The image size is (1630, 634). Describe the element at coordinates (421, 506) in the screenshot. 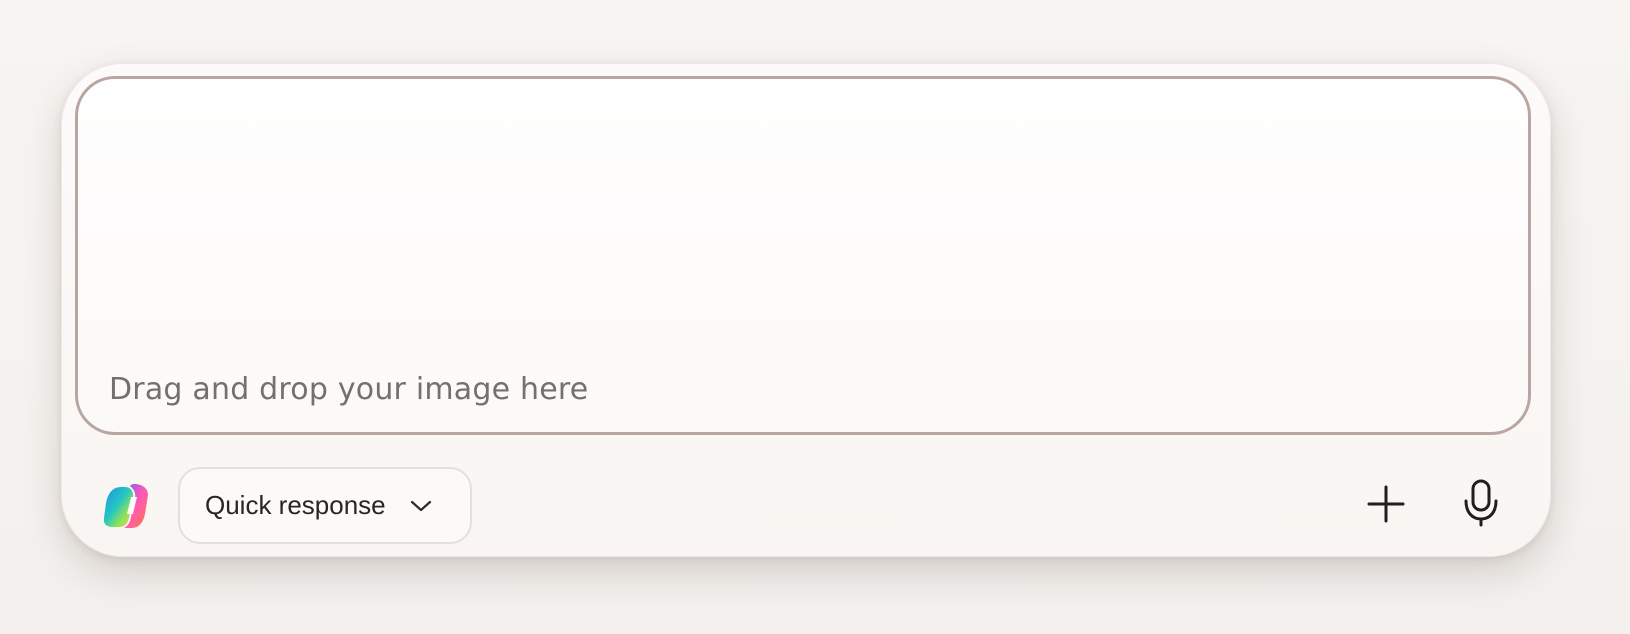

I see `chevron-down-icon` at that location.